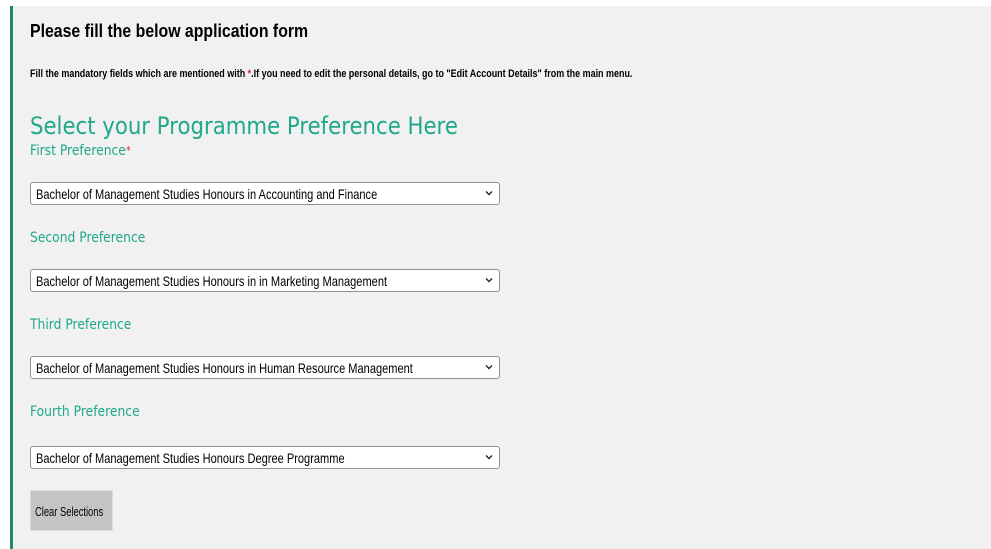 Image resolution: width=991 pixels, height=549 pixels. I want to click on second-preference-label: Second Preference, so click(88, 238).